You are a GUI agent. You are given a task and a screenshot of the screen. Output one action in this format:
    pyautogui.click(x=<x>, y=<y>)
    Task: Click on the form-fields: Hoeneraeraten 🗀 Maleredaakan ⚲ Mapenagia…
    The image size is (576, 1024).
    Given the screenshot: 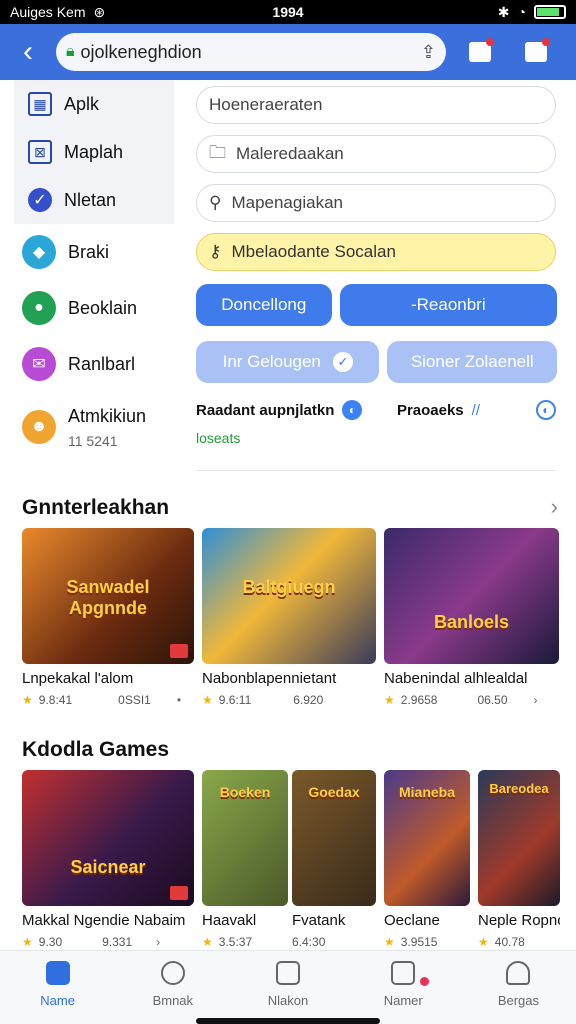 What is the action you would take?
    pyautogui.click(x=376, y=184)
    